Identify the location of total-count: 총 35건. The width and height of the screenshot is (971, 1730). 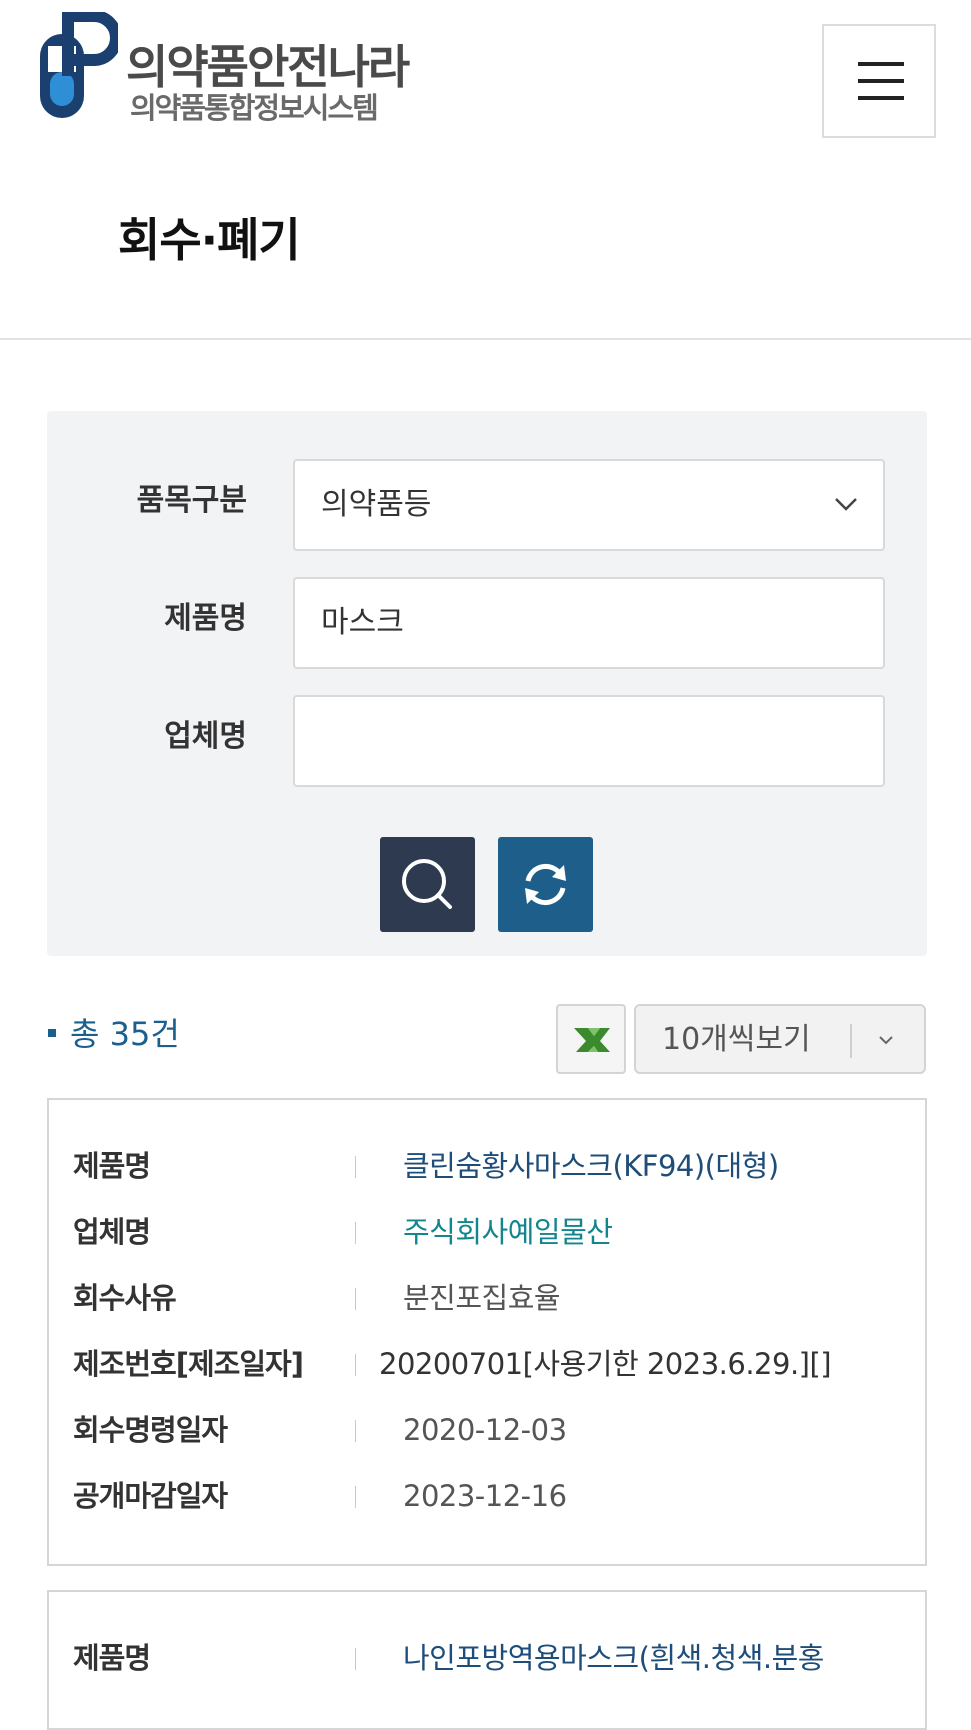
(114, 1034).